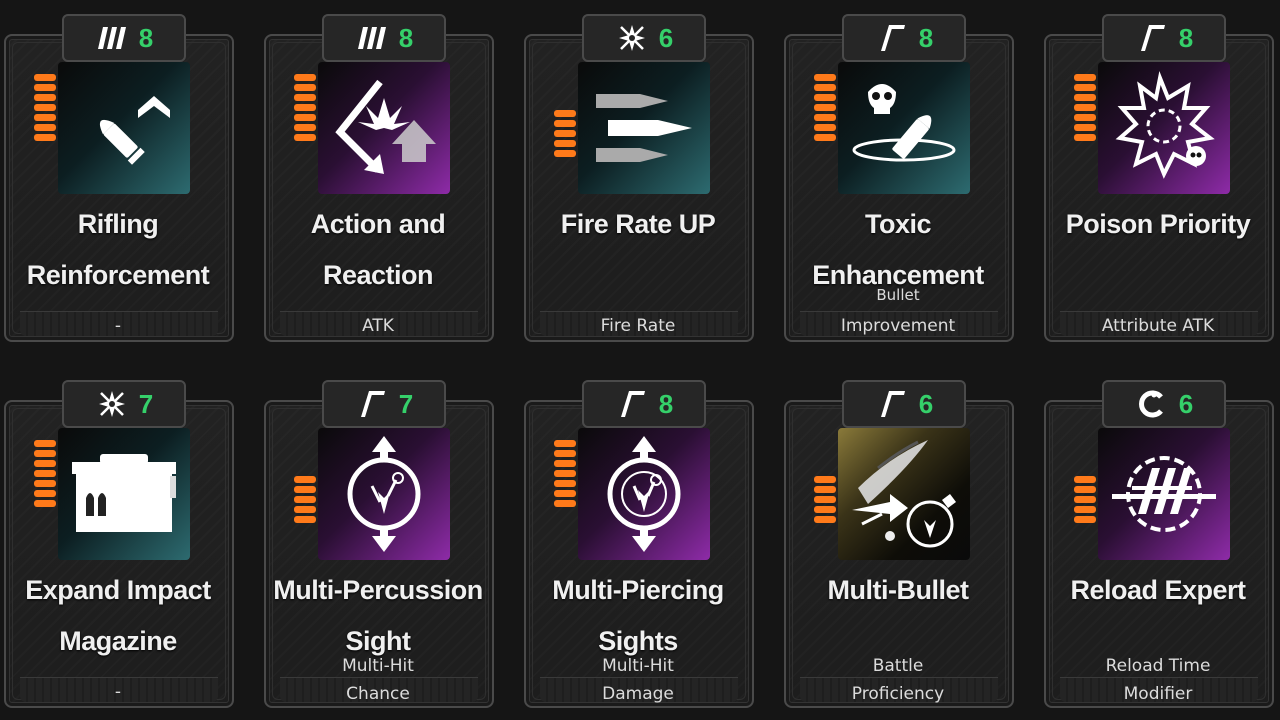 The height and width of the screenshot is (720, 1280). Describe the element at coordinates (1164, 494) in the screenshot. I see `reload-icon` at that location.